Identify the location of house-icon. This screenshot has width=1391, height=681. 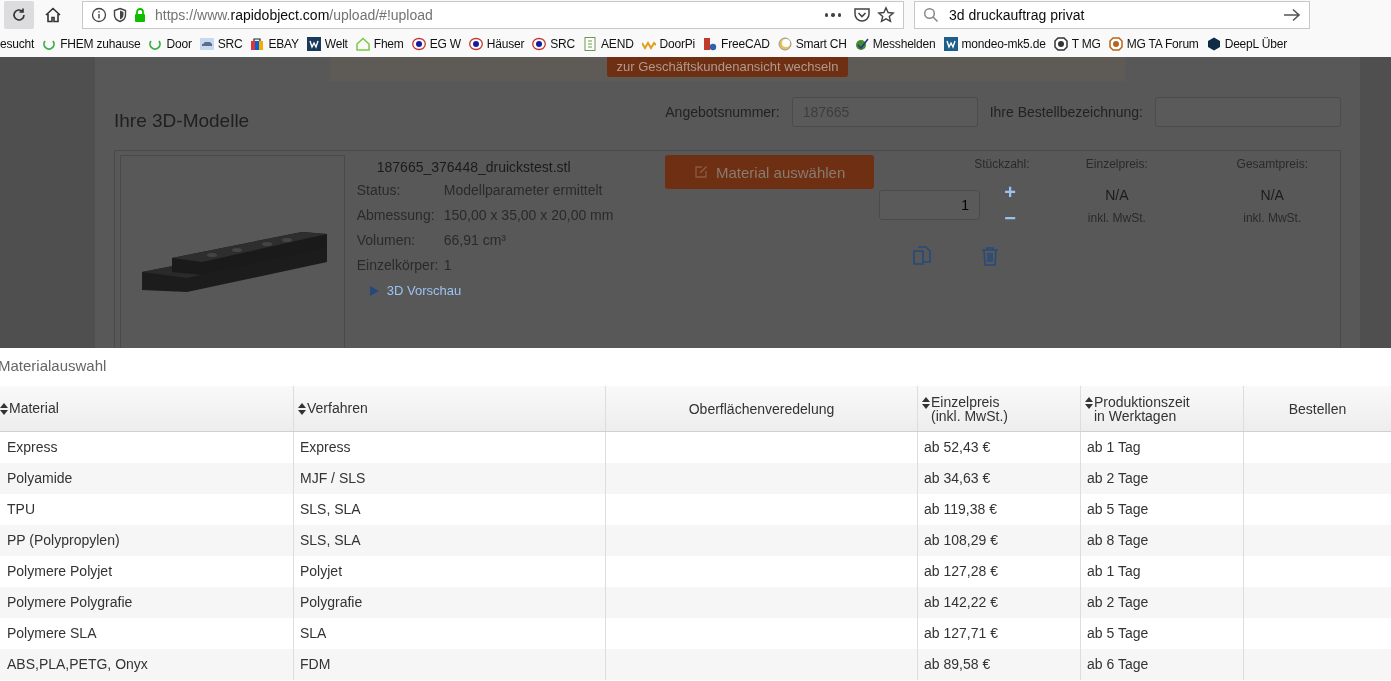
(362, 43).